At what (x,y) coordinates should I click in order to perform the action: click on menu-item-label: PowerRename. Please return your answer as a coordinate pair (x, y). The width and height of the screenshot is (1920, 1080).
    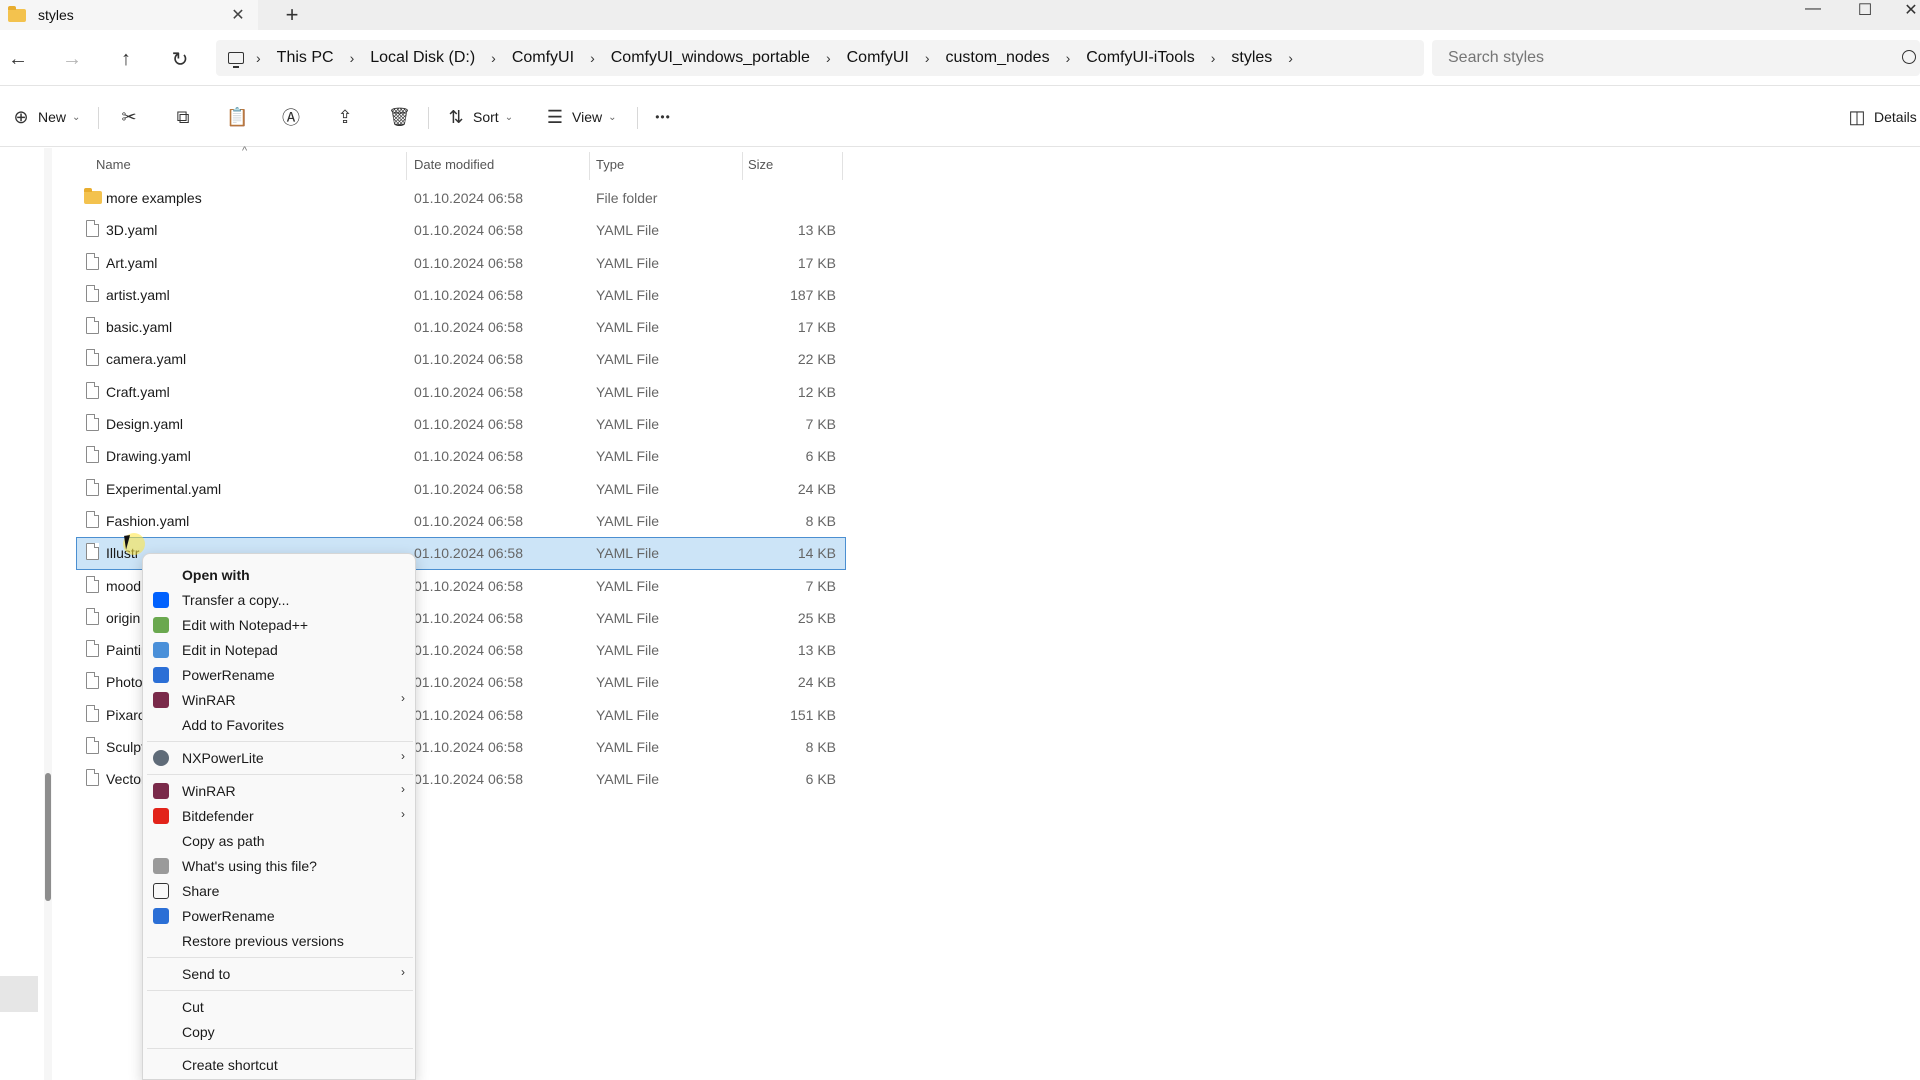
    Looking at the image, I should click on (228, 916).